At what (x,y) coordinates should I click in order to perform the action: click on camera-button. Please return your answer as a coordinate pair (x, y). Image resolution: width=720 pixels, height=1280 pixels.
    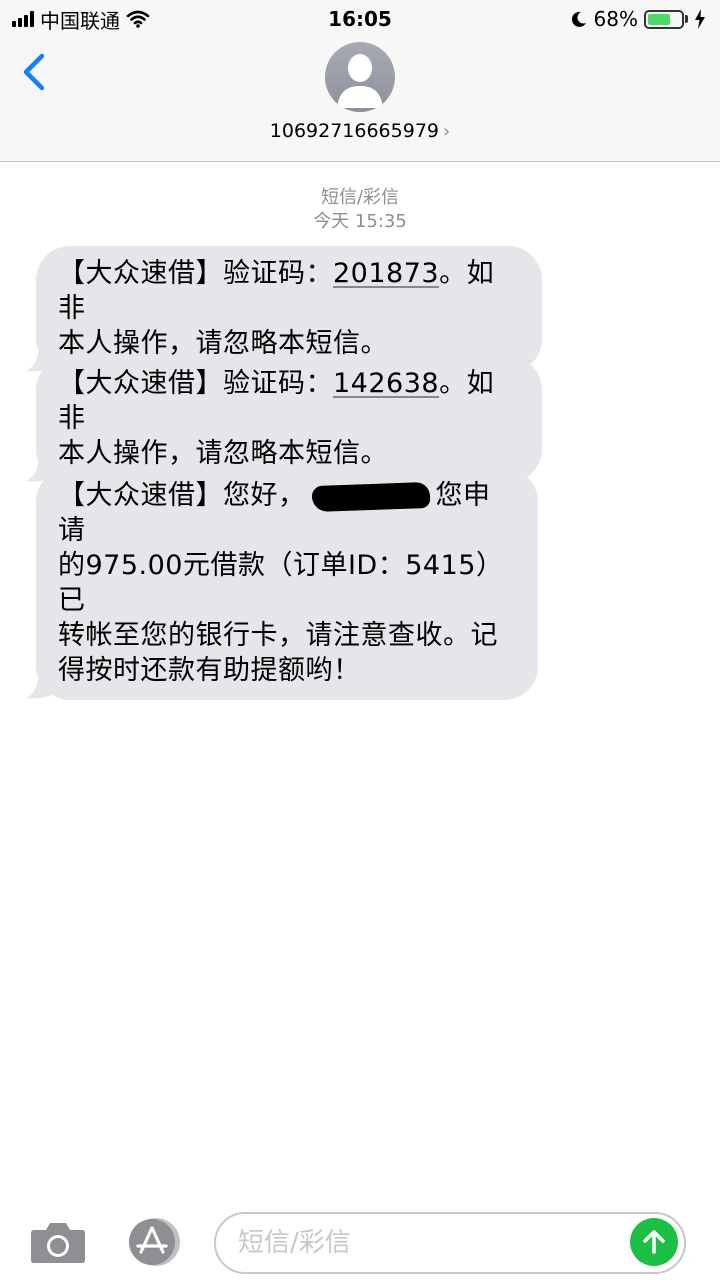
    Looking at the image, I should click on (58, 1242).